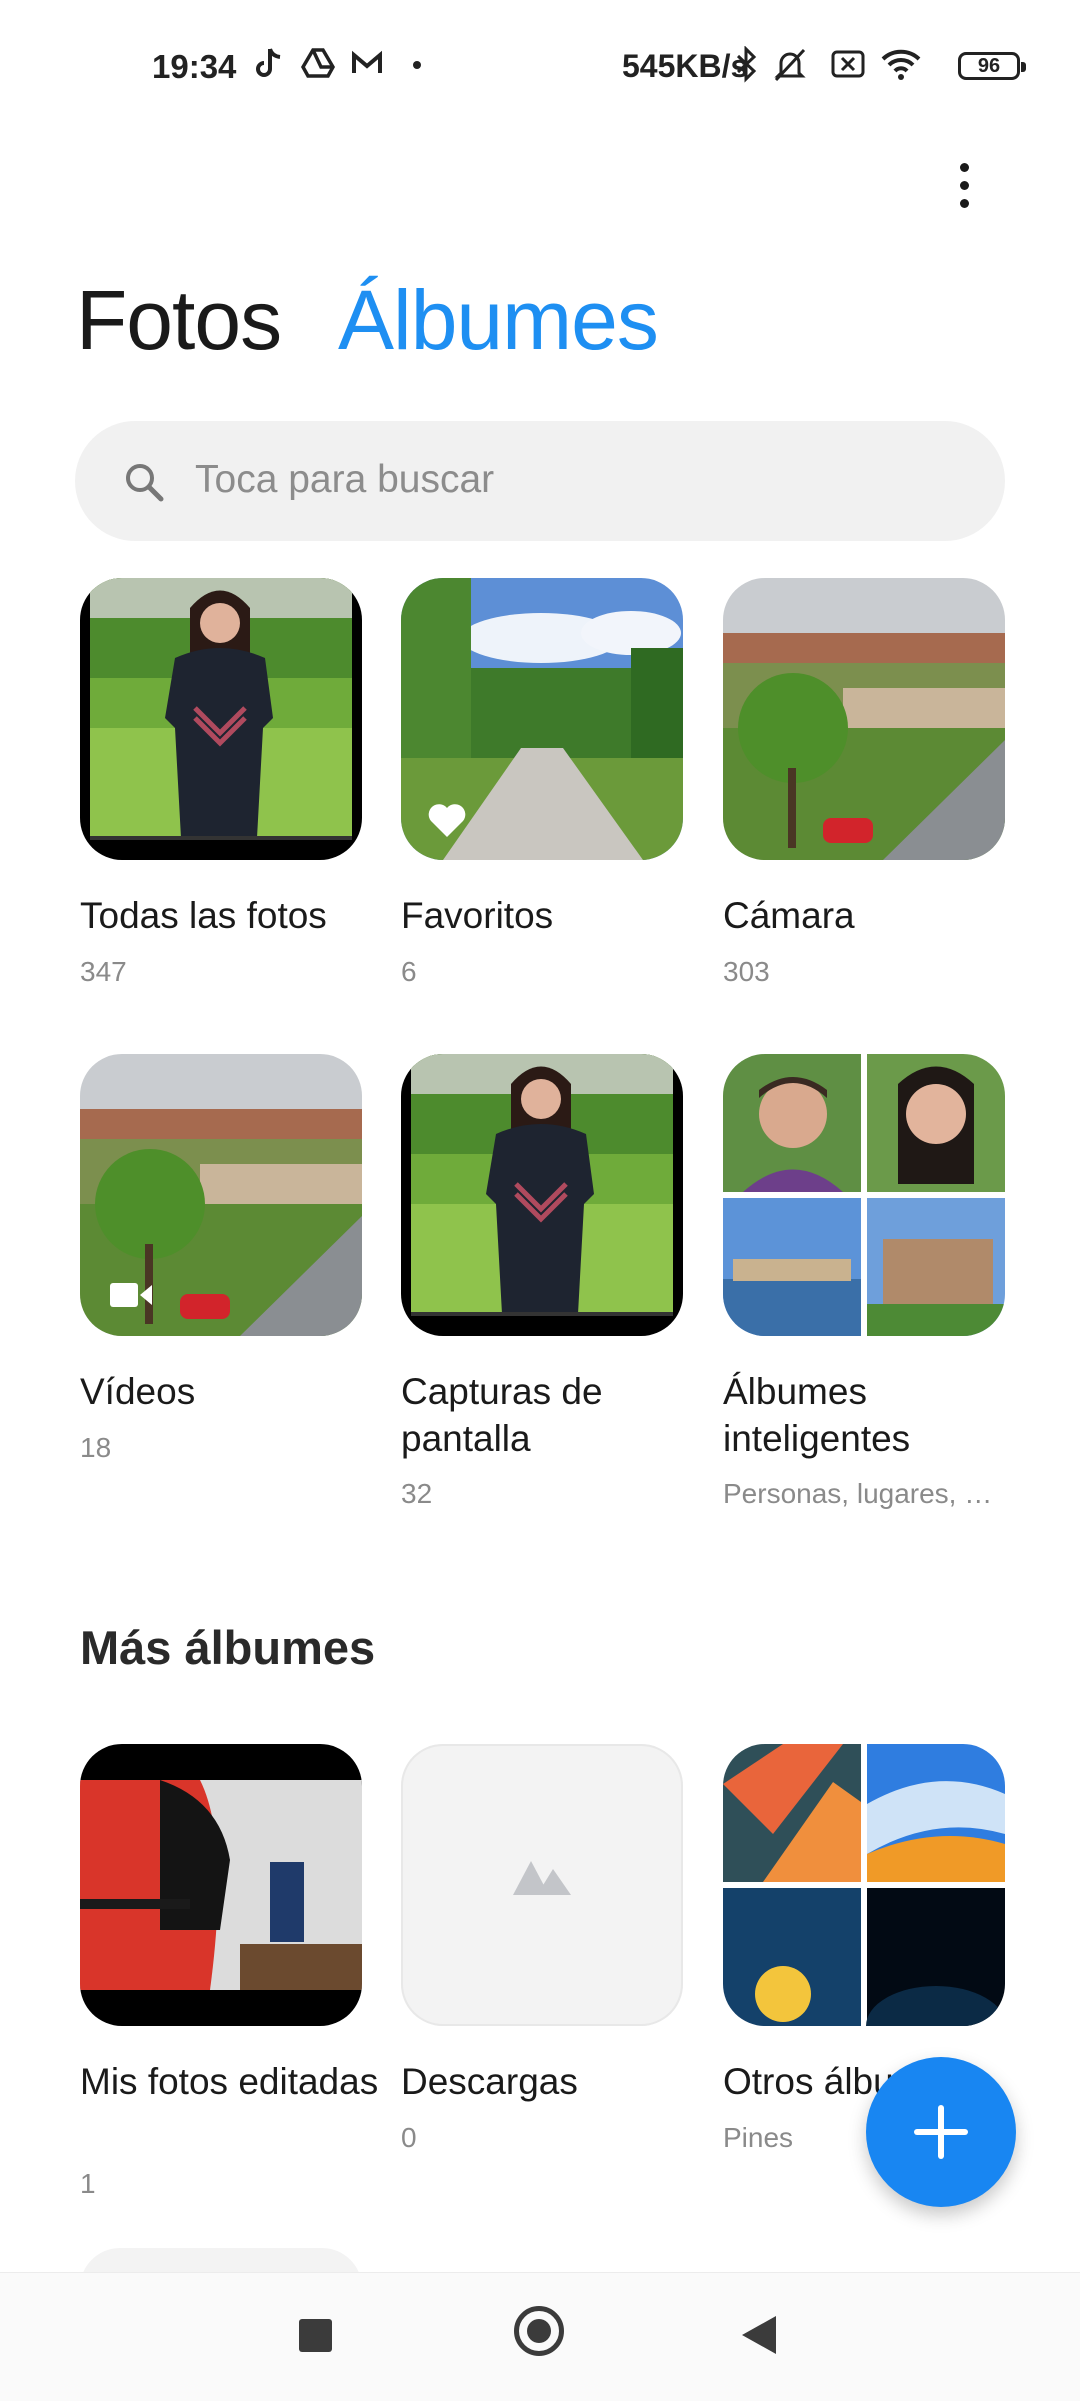 The width and height of the screenshot is (1080, 2401). What do you see at coordinates (345, 479) in the screenshot?
I see `search-placeholder: Toca para buscar` at bounding box center [345, 479].